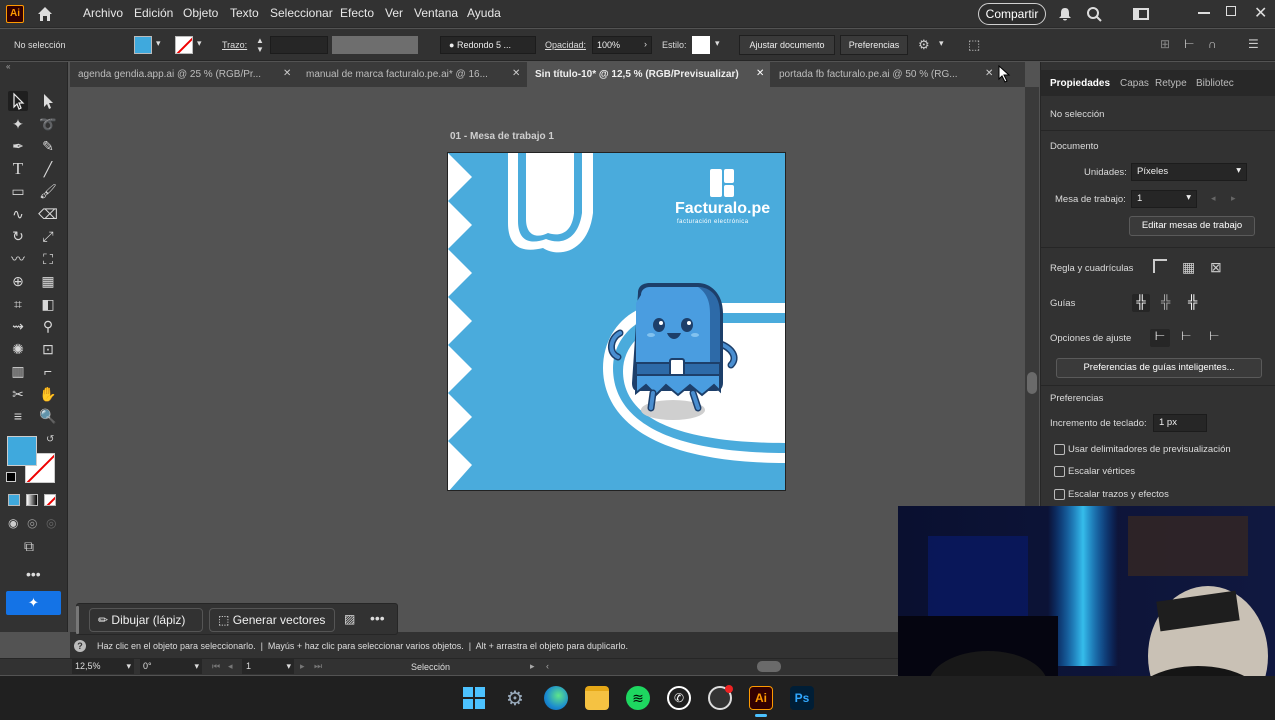 This screenshot has height=720, width=1275. What do you see at coordinates (33, 574) in the screenshot?
I see `more-tools-icon: •••` at bounding box center [33, 574].